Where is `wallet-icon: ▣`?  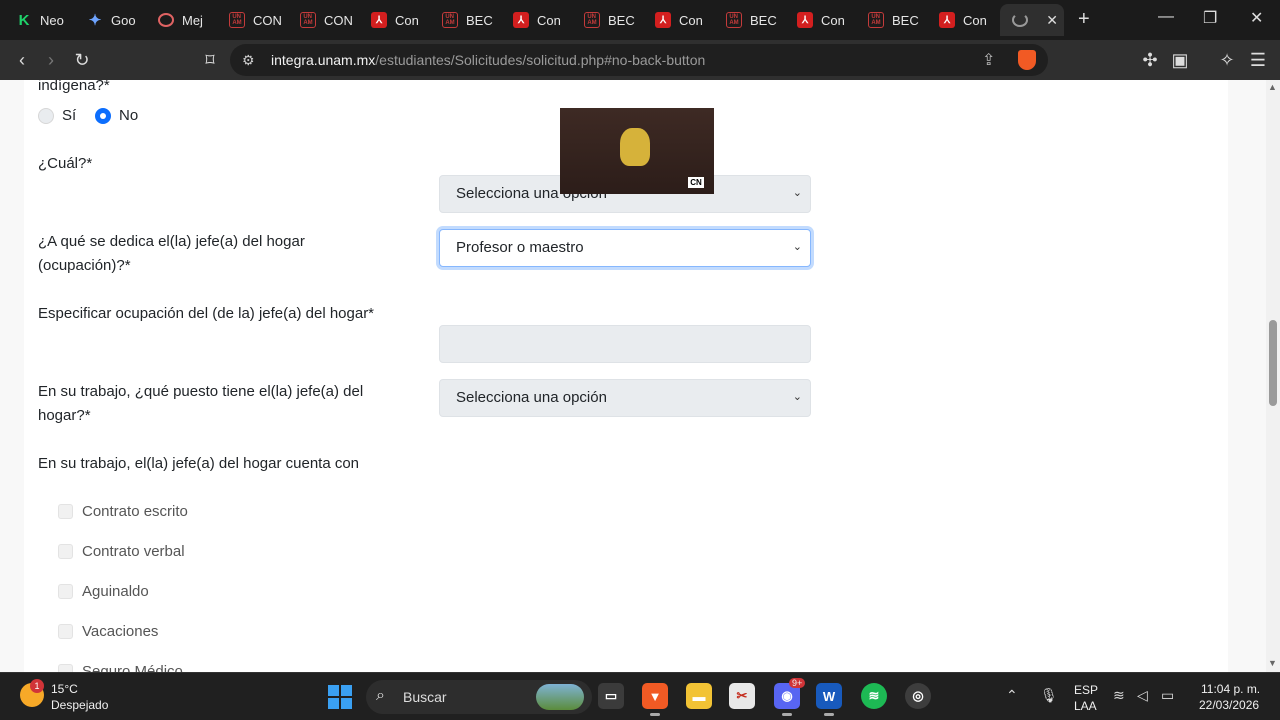 wallet-icon: ▣ is located at coordinates (1180, 60).